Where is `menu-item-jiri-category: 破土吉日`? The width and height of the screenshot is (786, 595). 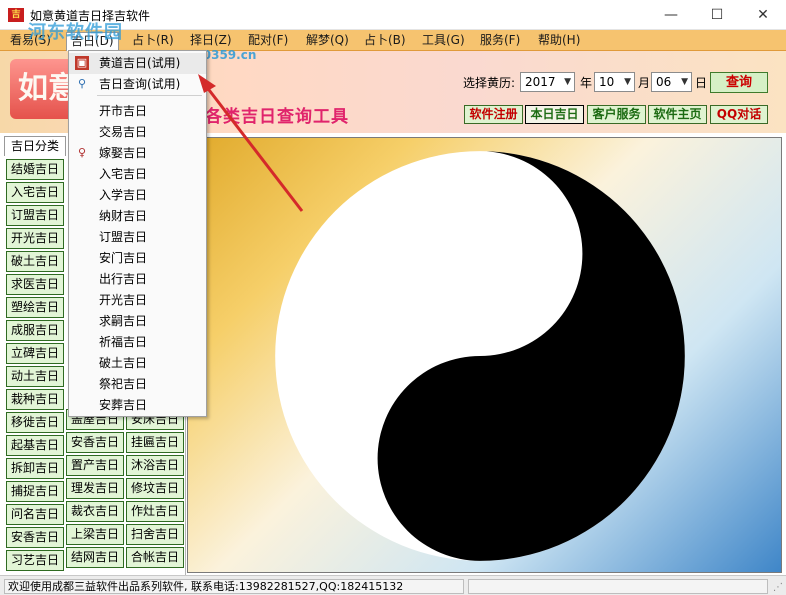 menu-item-jiri-category: 破土吉日 is located at coordinates (137, 363).